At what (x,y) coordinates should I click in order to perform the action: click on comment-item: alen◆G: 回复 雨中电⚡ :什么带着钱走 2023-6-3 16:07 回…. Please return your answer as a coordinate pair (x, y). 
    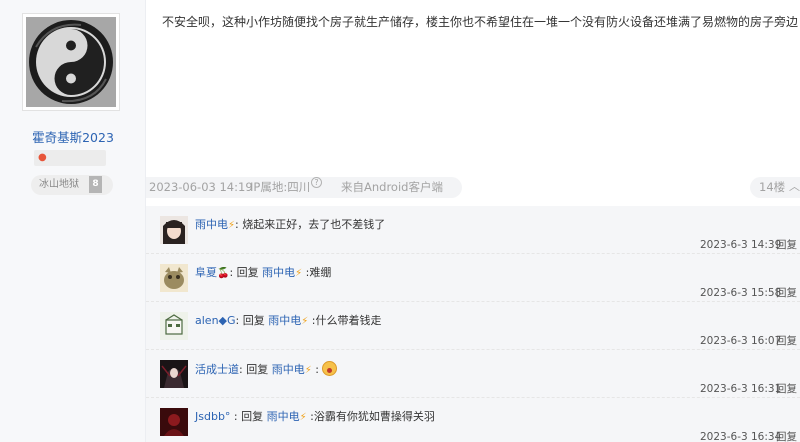
    Looking at the image, I should click on (473, 326).